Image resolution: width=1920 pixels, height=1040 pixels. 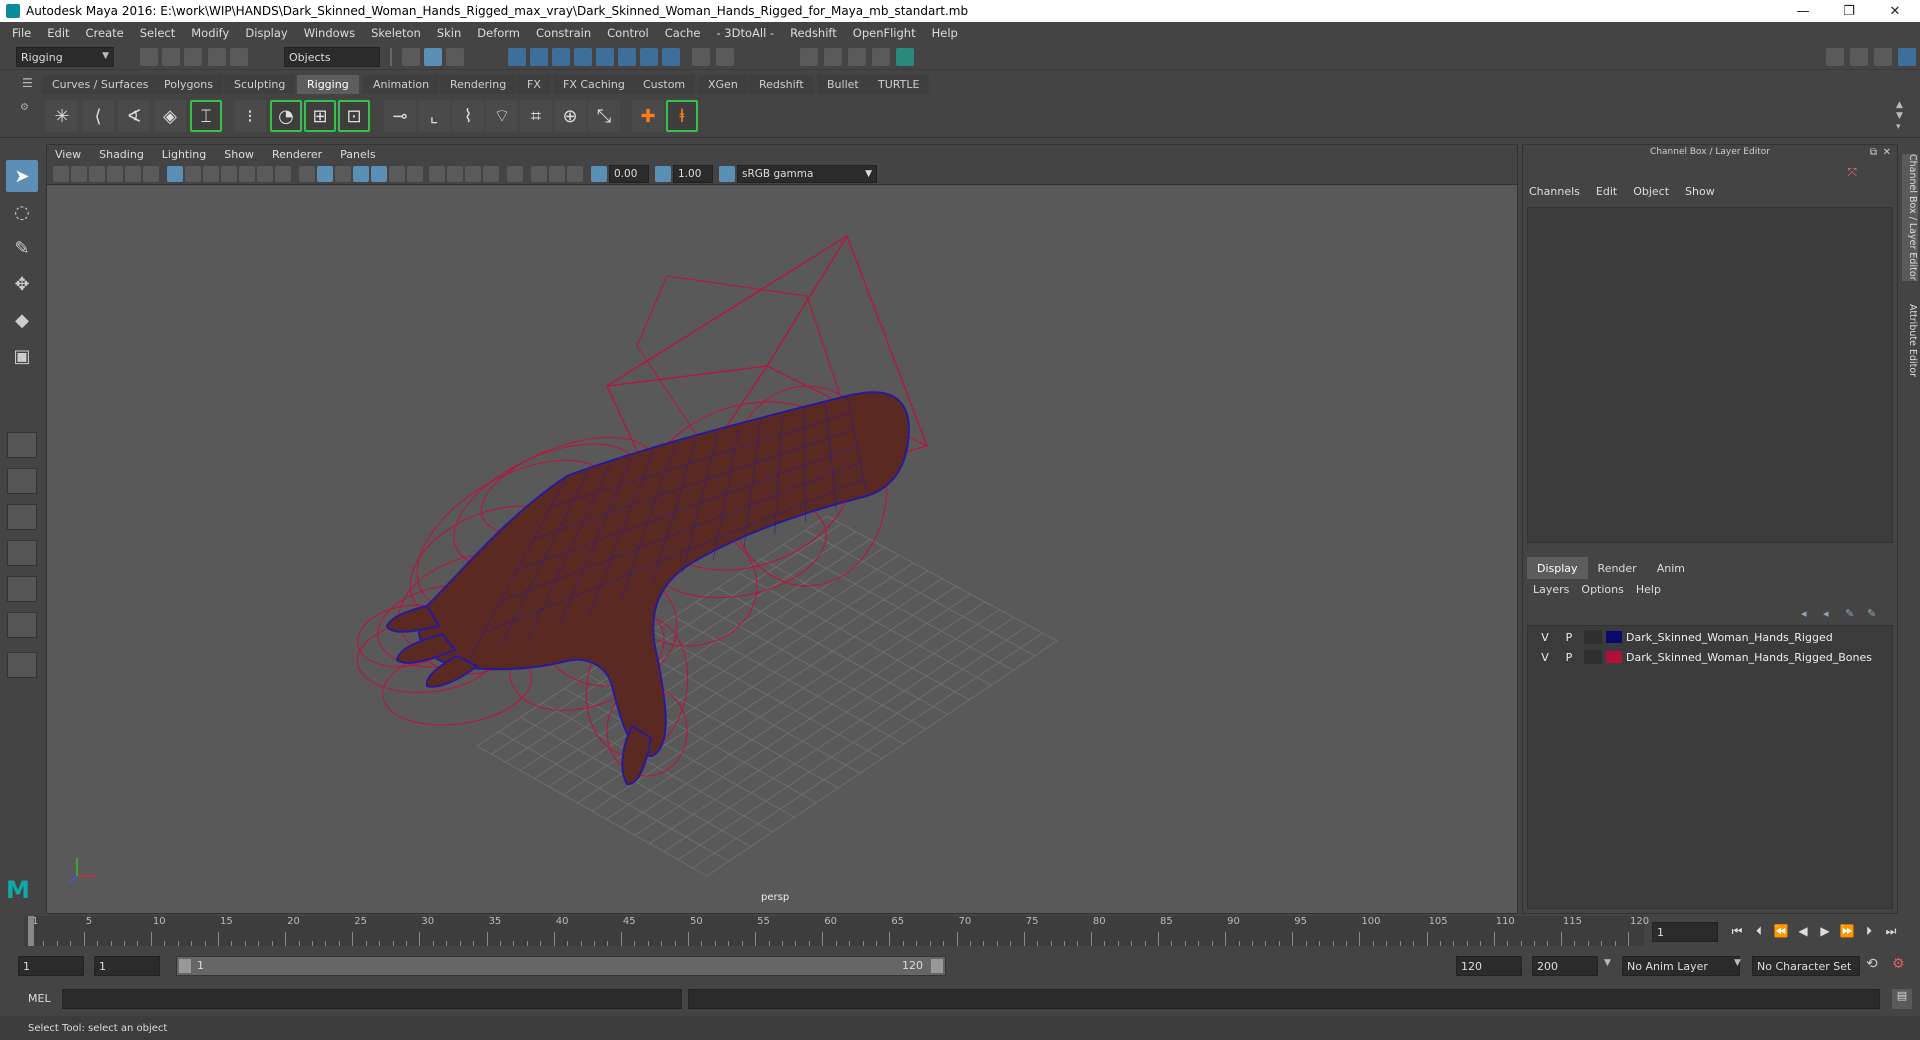 I want to click on layer-color-swatch, so click(x=1614, y=657).